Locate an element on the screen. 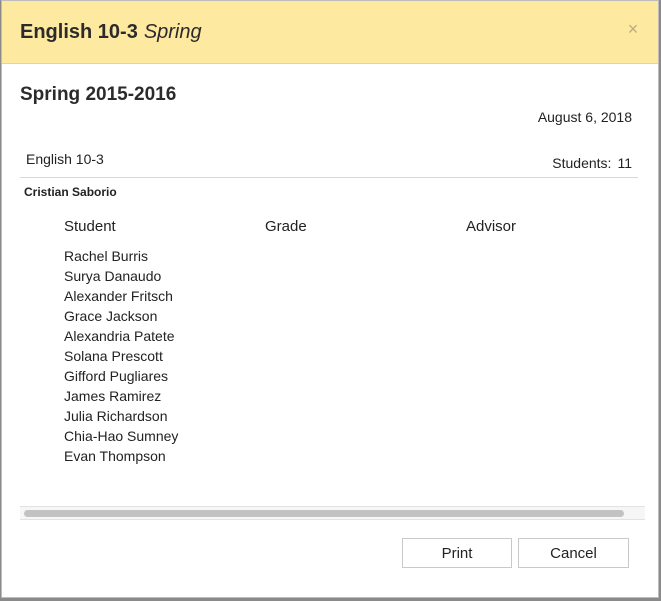 This screenshot has height=601, width=661. dialog-title: English 10-3 Spring is located at coordinates (111, 32).